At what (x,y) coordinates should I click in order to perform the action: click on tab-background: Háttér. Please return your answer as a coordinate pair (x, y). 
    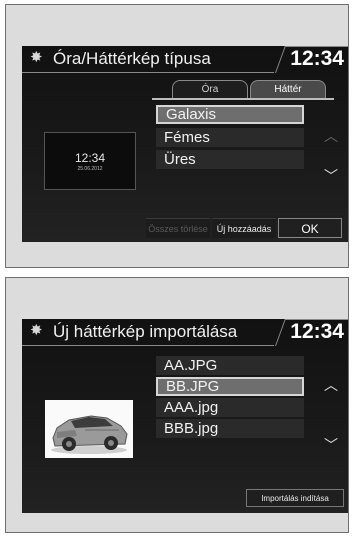
    Looking at the image, I should click on (288, 89).